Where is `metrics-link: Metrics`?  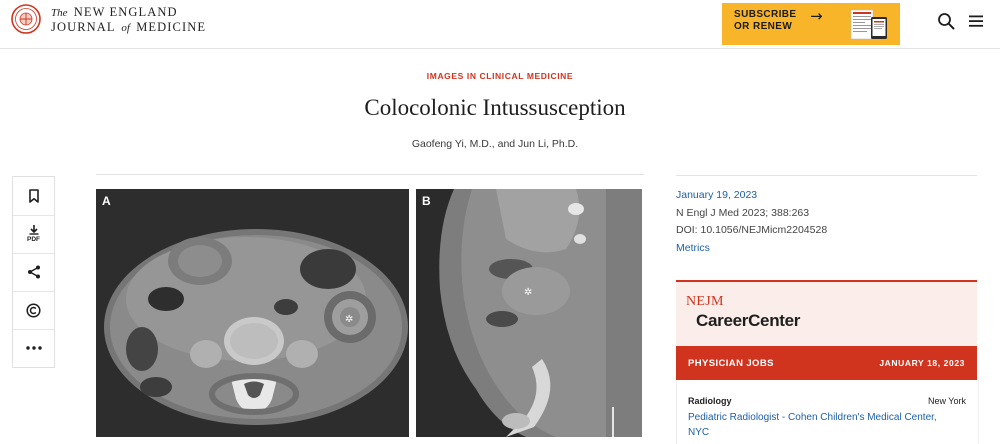
metrics-link: Metrics is located at coordinates (751, 249).